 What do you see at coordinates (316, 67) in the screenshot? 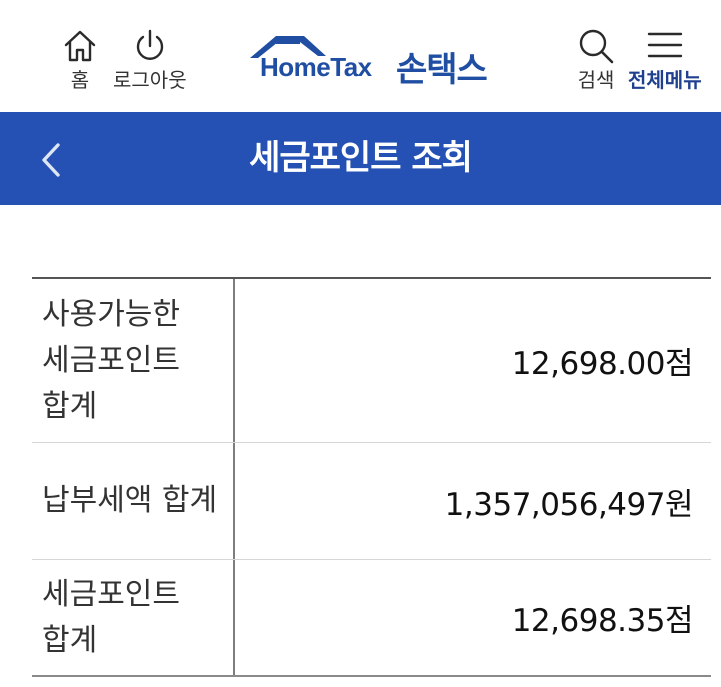
I see `logo-text-en: HomeTax` at bounding box center [316, 67].